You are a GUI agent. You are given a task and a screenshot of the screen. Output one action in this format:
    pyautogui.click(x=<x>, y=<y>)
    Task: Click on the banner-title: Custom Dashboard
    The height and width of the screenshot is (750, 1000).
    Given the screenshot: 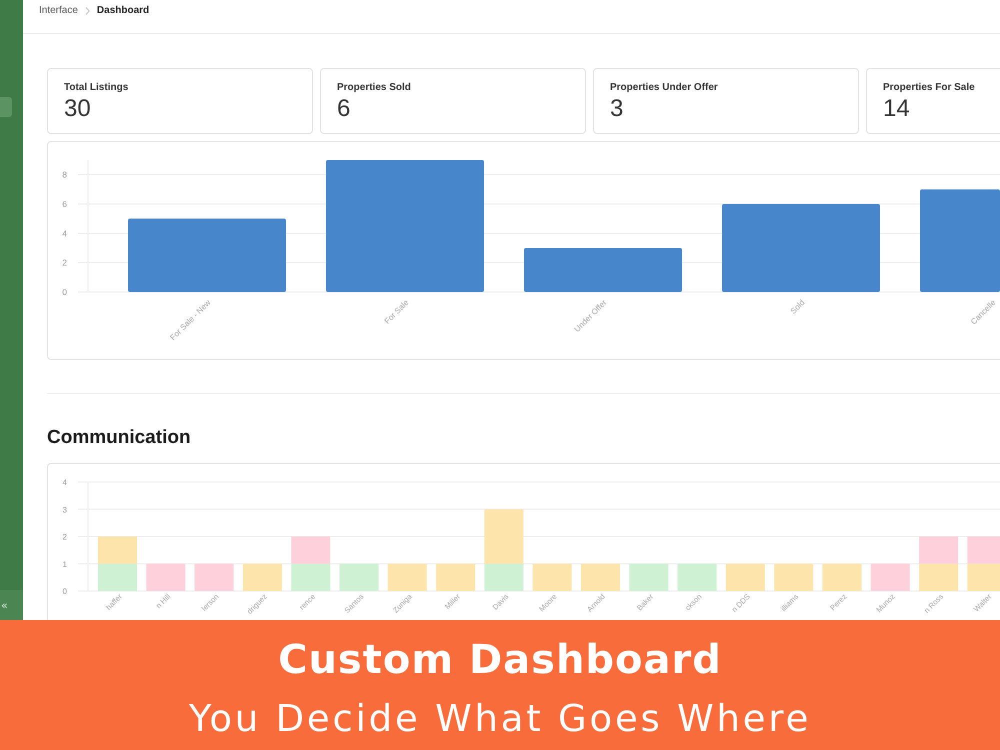 What is the action you would take?
    pyautogui.click(x=500, y=660)
    